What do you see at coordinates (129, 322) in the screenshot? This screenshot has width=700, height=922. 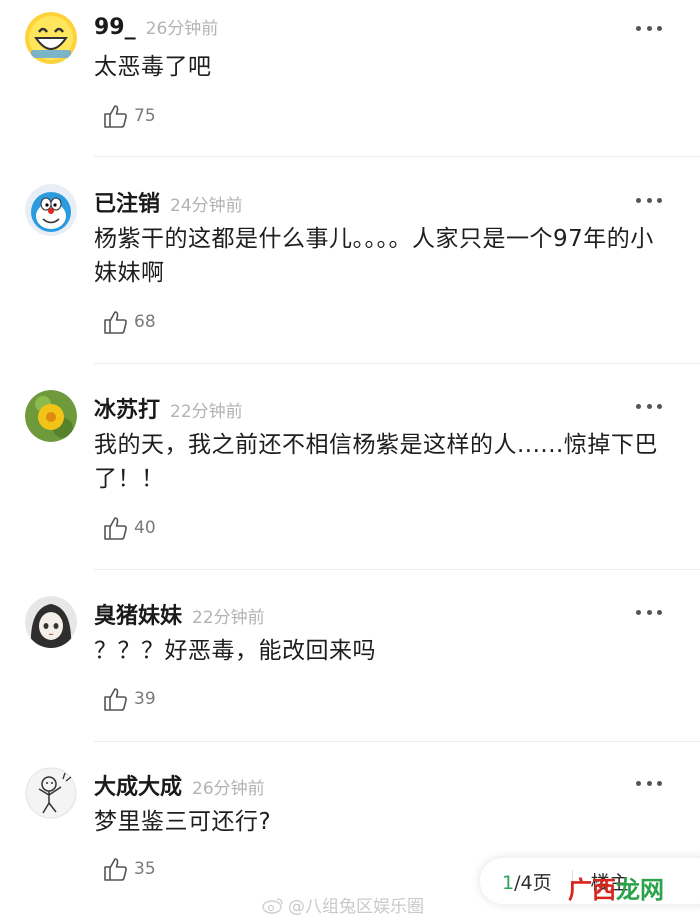 I see `like-button: 68` at bounding box center [129, 322].